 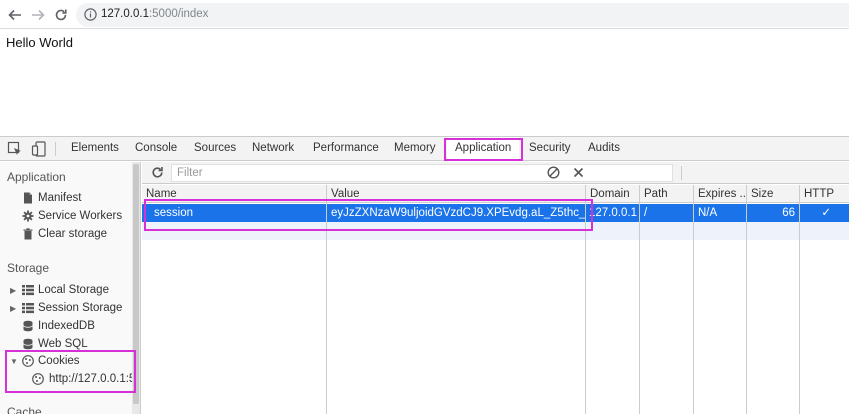 I want to click on application-section-header: Application, so click(x=36, y=177).